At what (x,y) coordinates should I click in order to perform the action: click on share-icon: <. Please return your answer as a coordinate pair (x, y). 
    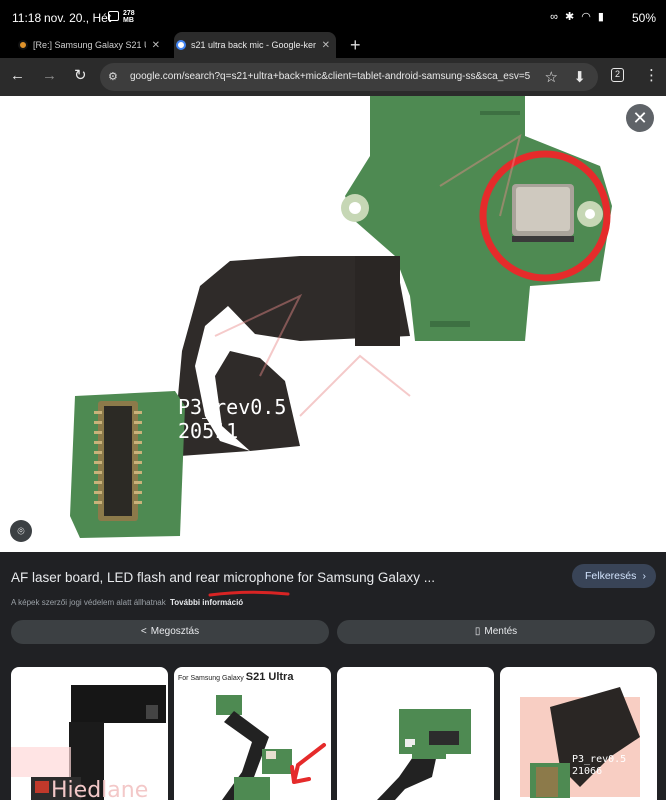
    Looking at the image, I should click on (143, 631).